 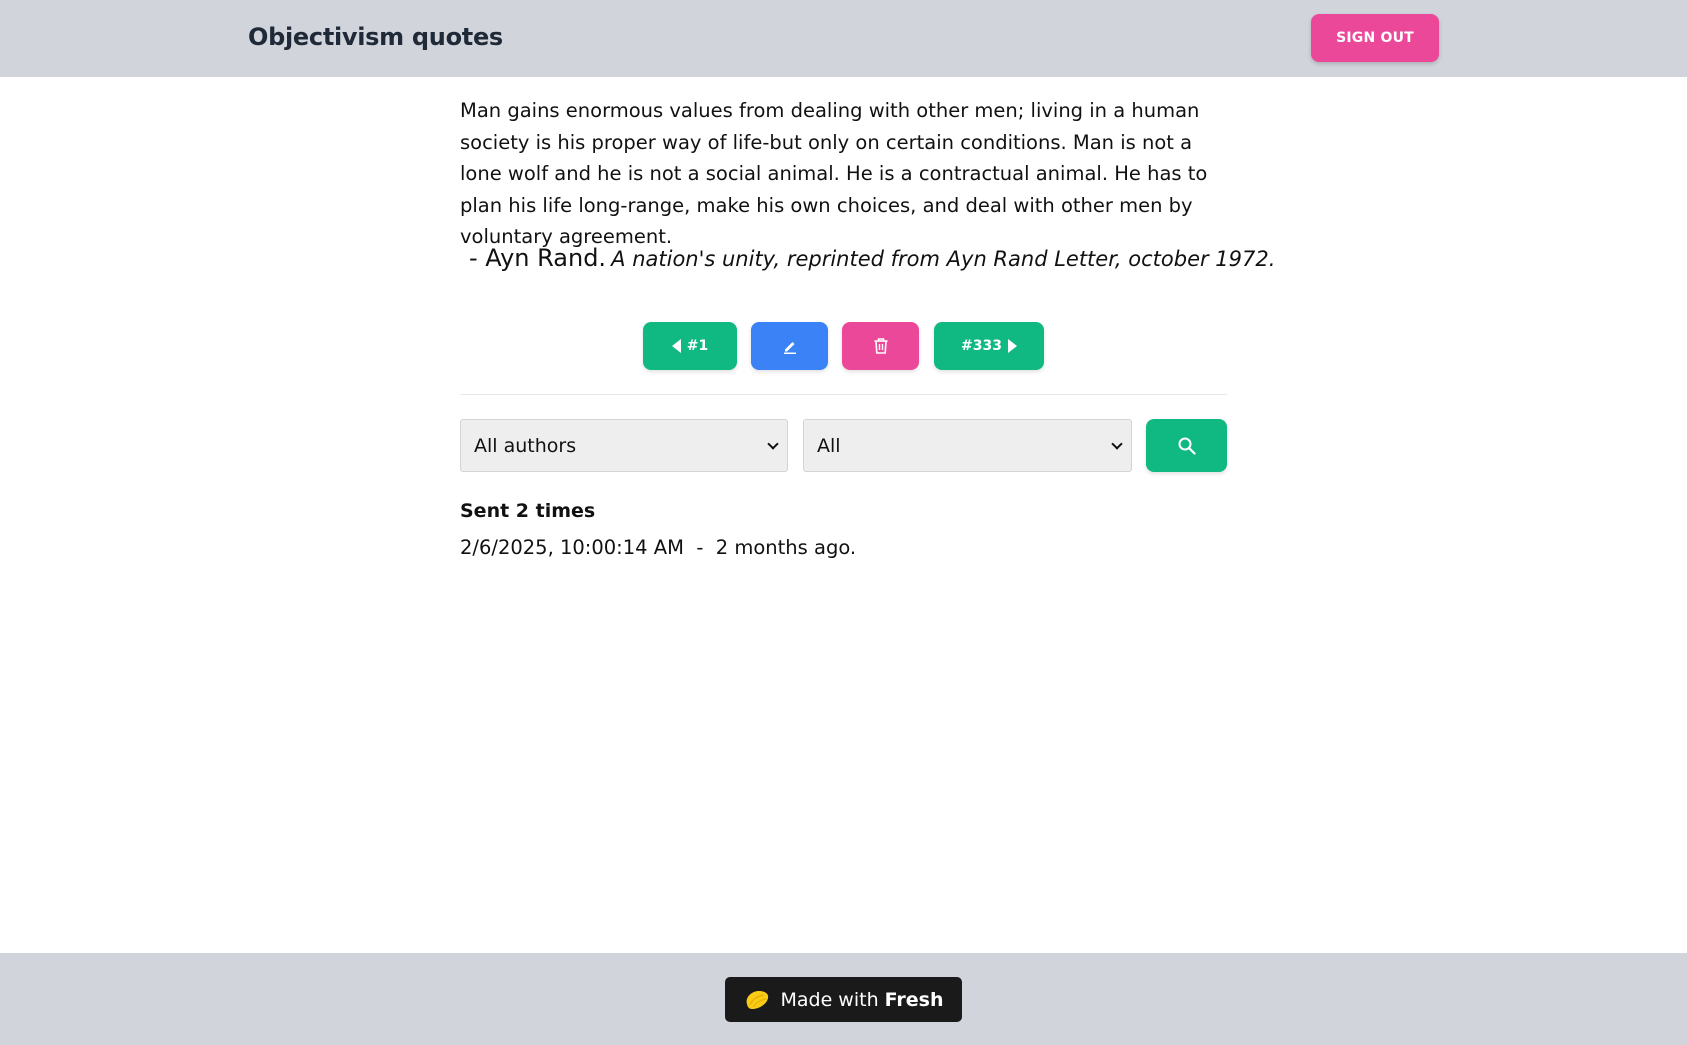 I want to click on search-icon, so click(x=1187, y=446).